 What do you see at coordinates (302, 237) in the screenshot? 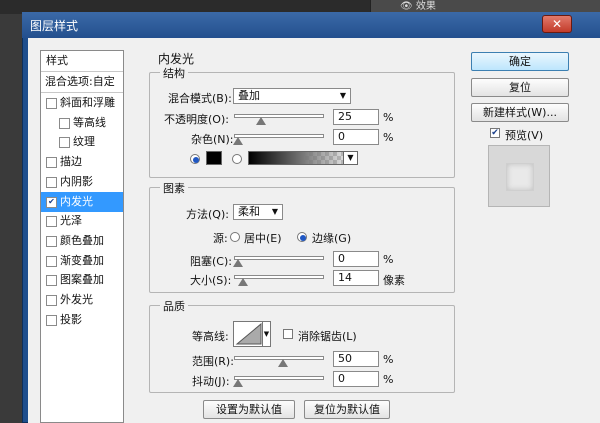
I see `source-edge-radio` at bounding box center [302, 237].